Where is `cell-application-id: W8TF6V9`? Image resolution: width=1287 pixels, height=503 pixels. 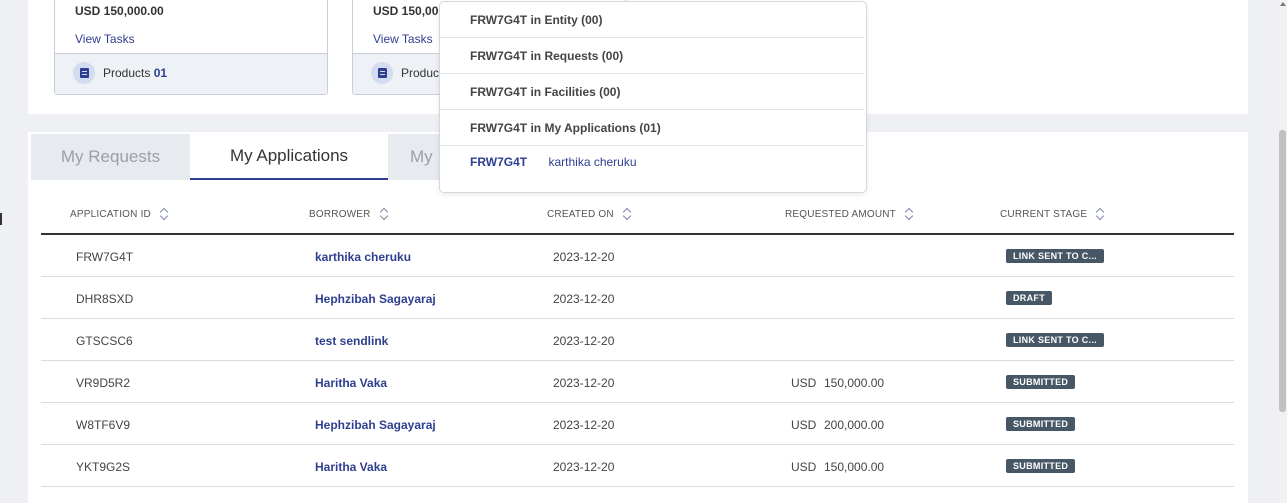
cell-application-id: W8TF6V9 is located at coordinates (103, 425).